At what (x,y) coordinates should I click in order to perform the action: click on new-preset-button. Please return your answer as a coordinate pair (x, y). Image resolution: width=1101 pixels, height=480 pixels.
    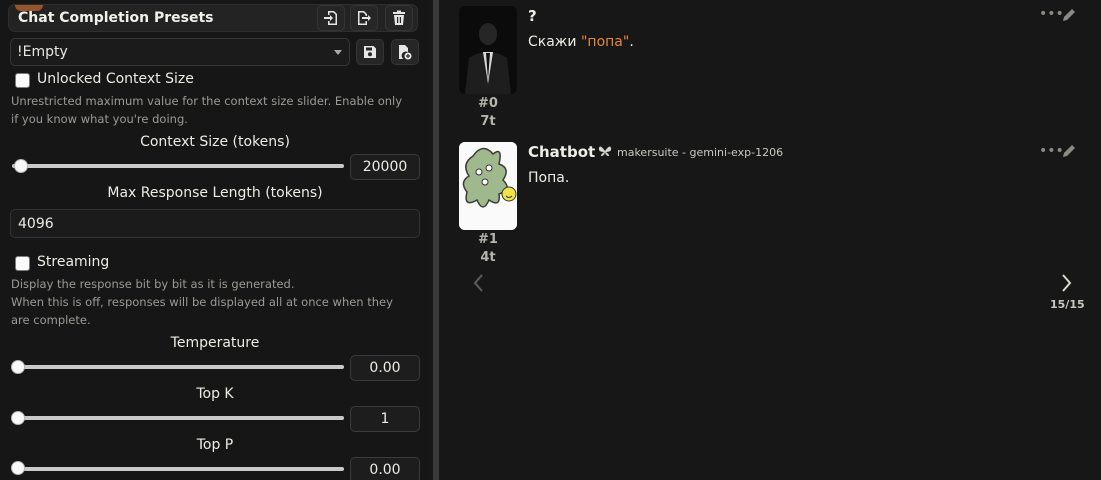
    Looking at the image, I should click on (405, 52).